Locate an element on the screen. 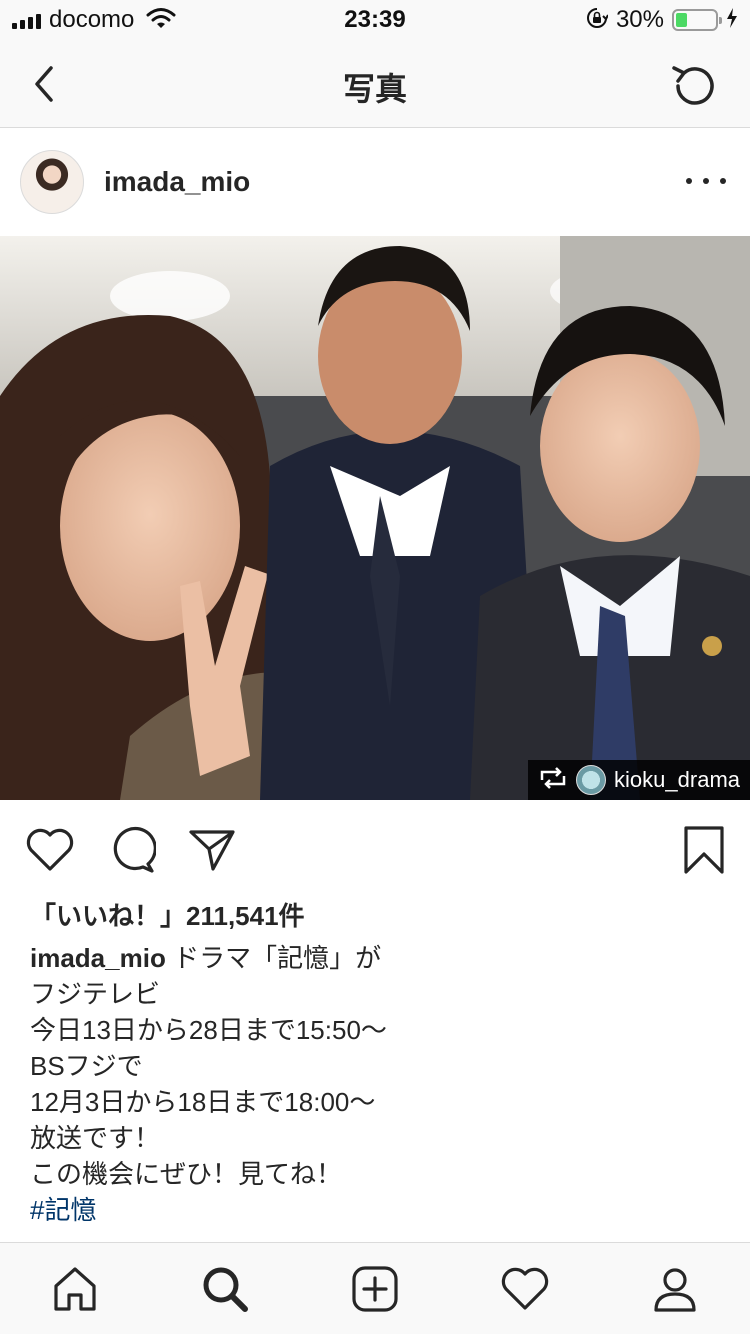  repost-attribution: kioku_drama is located at coordinates (639, 780).